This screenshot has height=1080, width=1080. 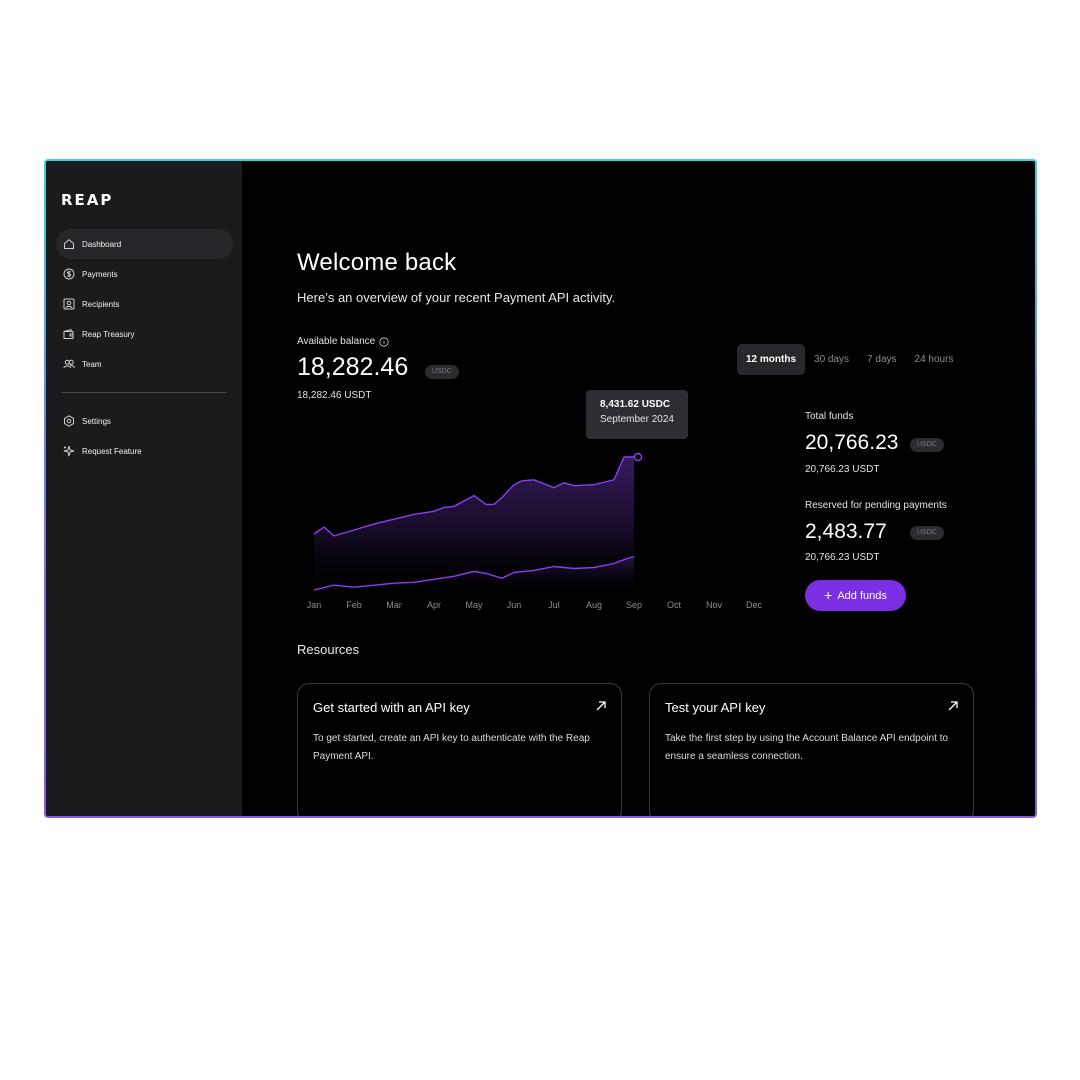 What do you see at coordinates (68, 333) in the screenshot?
I see `wallet-icon` at bounding box center [68, 333].